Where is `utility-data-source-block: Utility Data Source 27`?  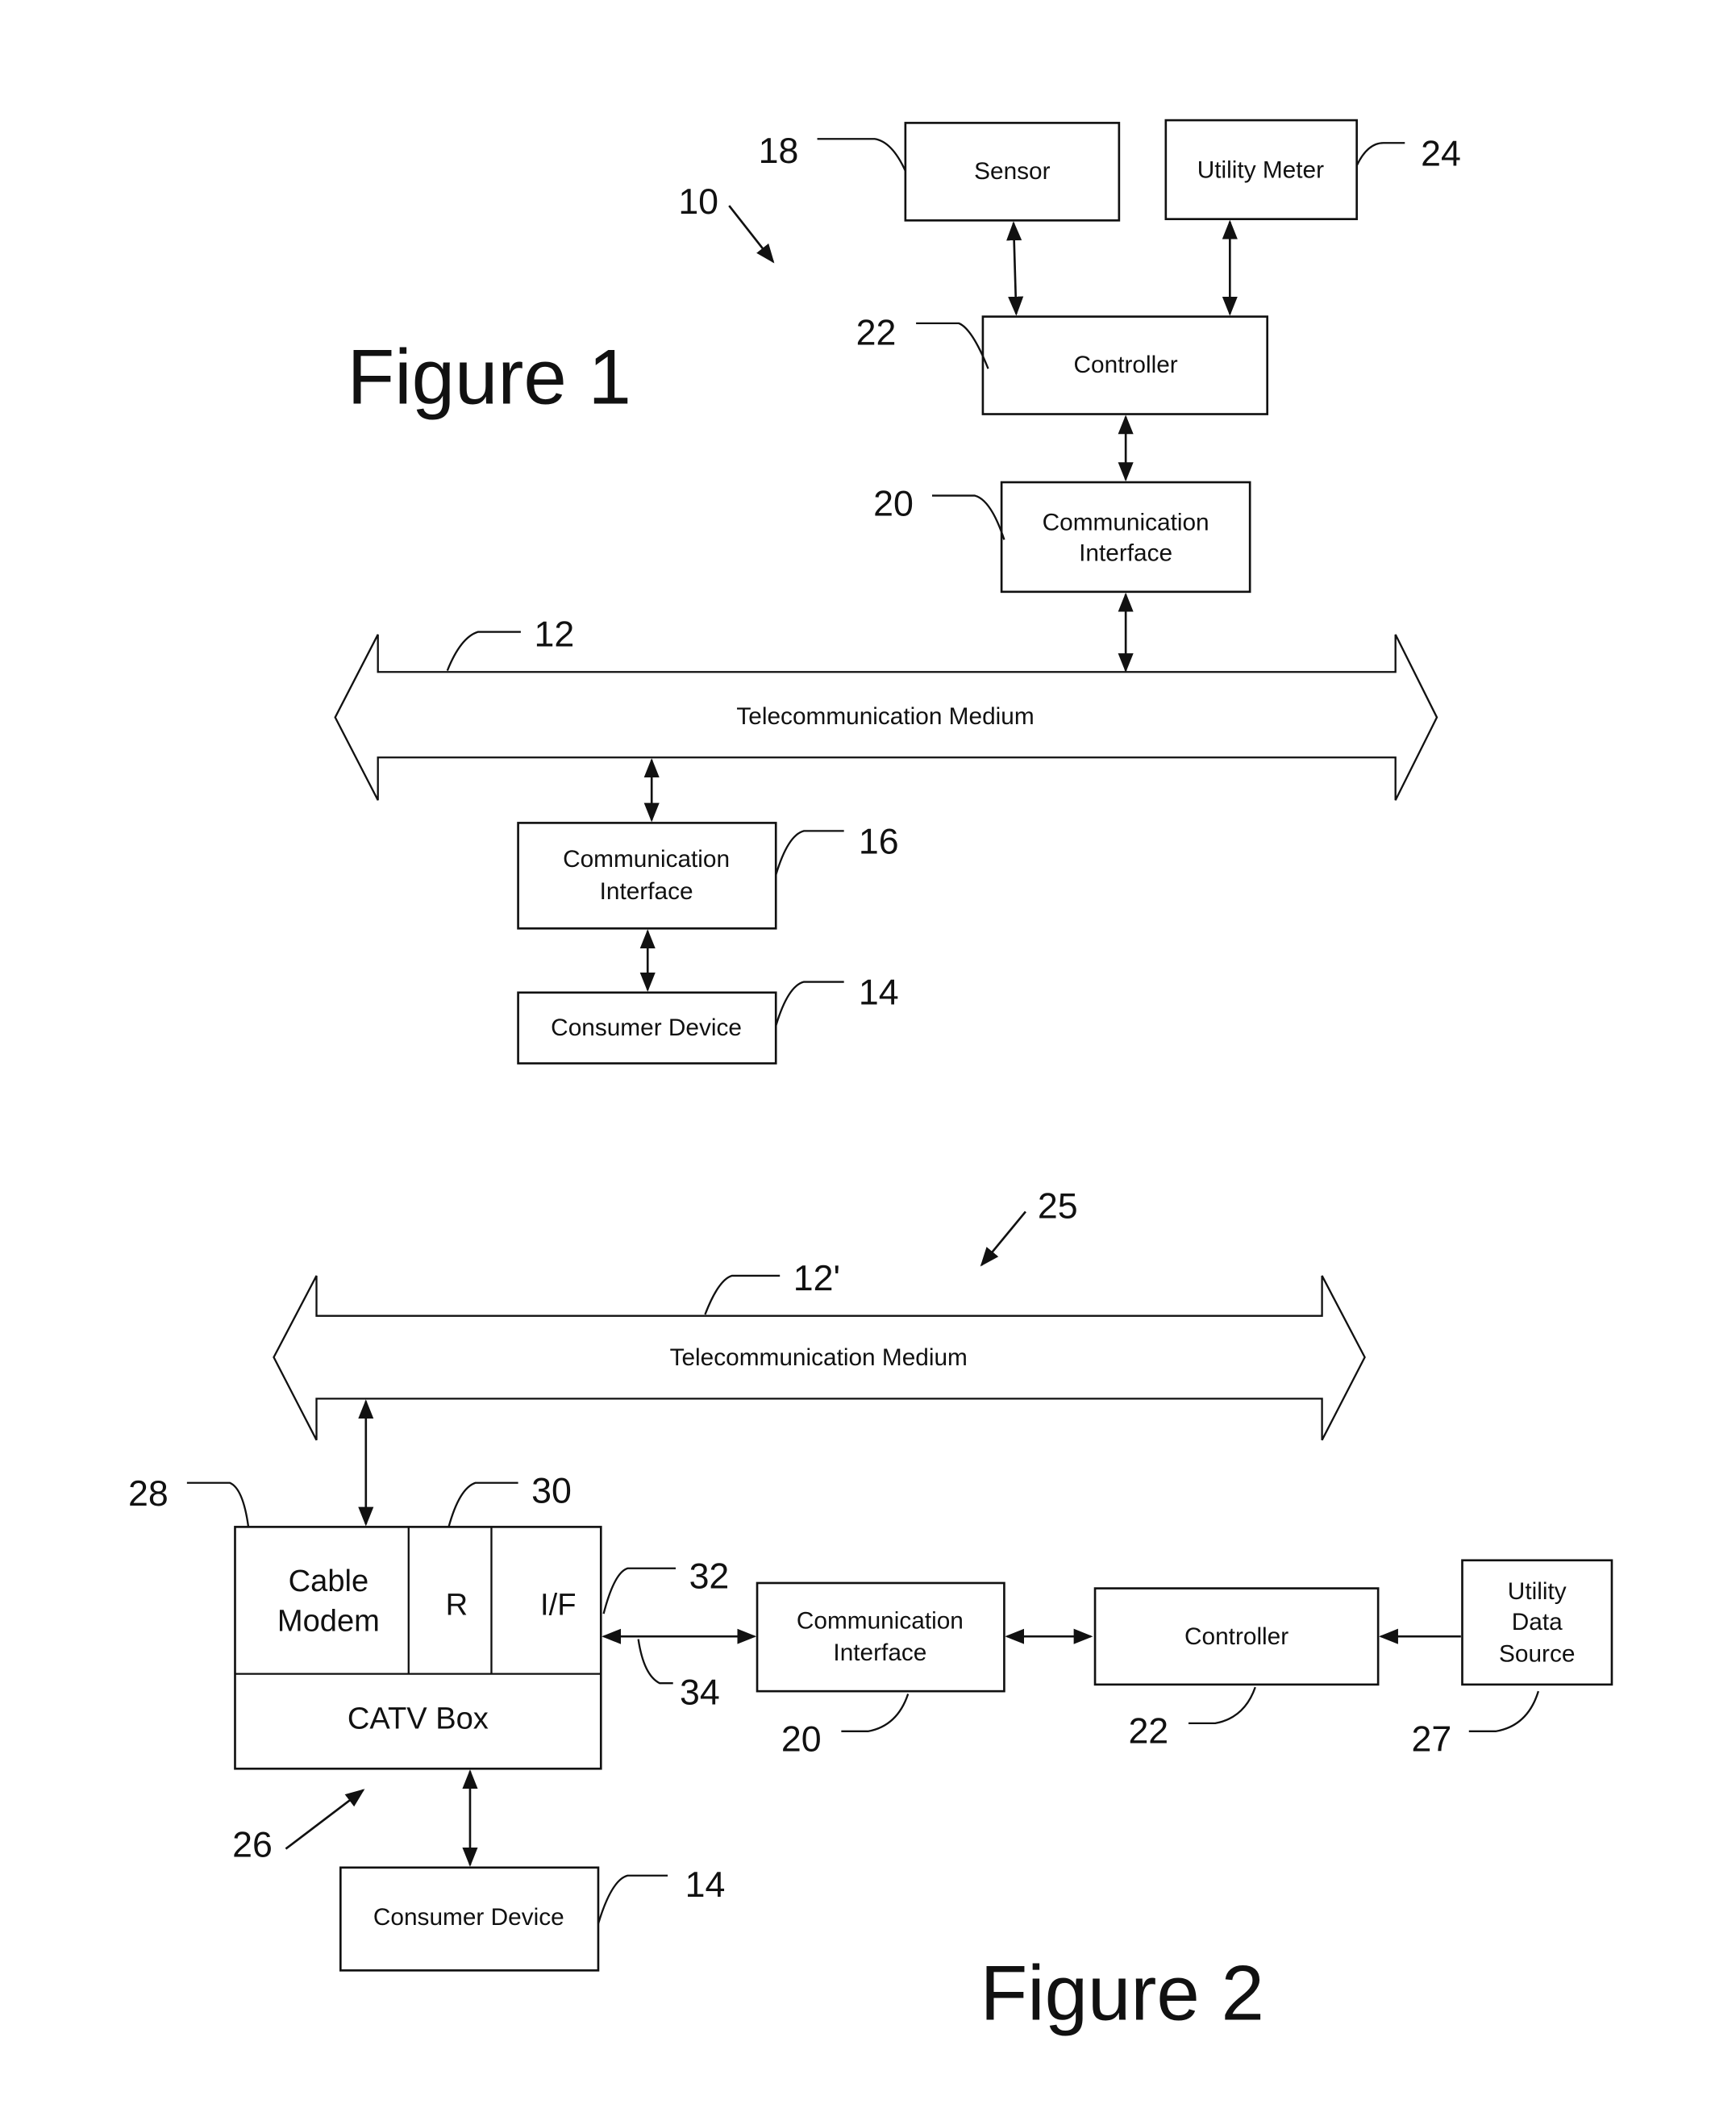
utility-data-source-block: Utility Data Source 27 is located at coordinates (1512, 1659).